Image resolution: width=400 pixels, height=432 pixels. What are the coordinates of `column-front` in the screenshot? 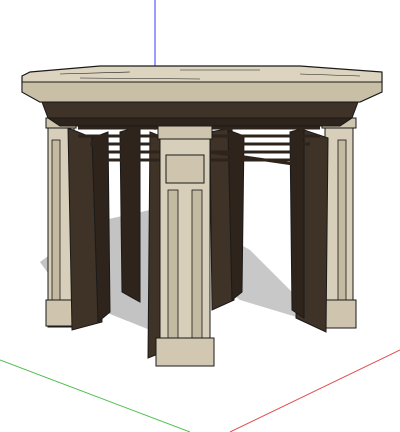 It's located at (185, 245).